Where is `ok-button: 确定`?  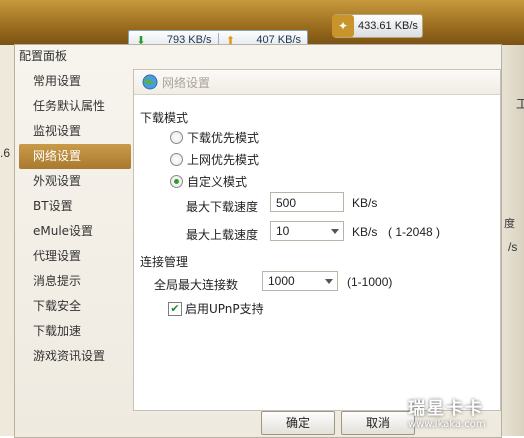 ok-button: 确定 is located at coordinates (298, 423).